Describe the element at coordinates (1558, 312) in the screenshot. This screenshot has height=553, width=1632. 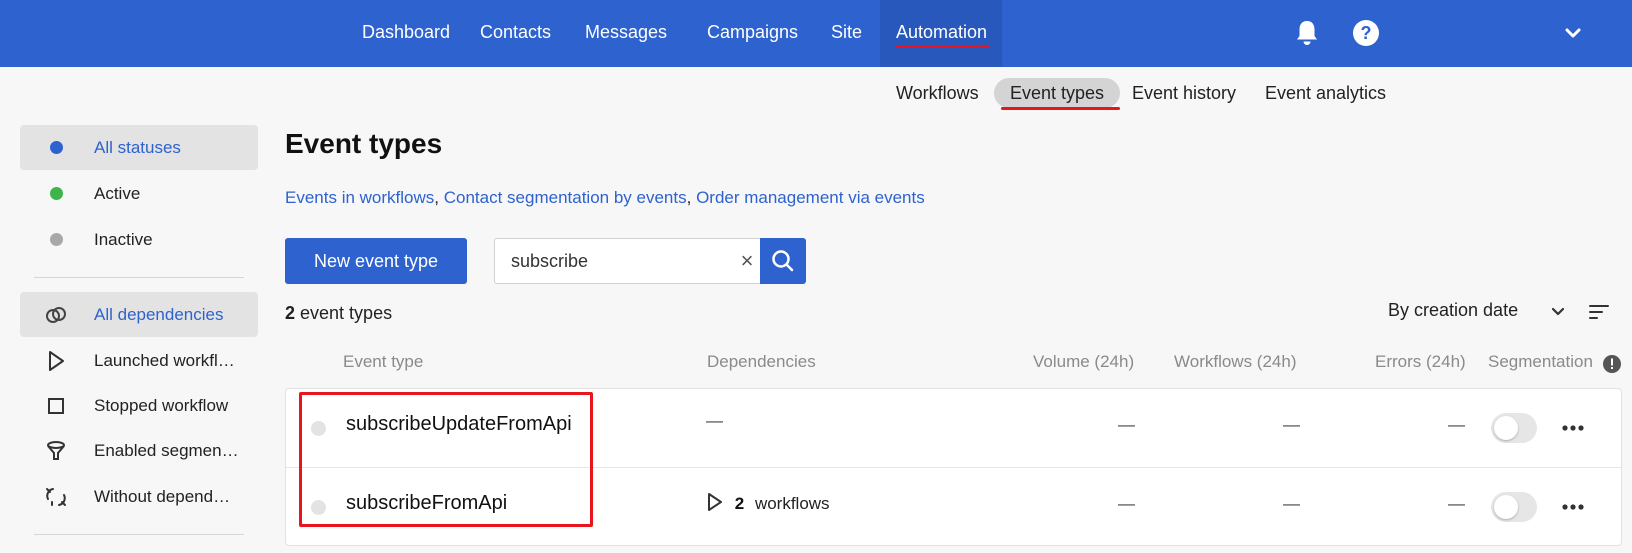
I see `sort-chevron-down-icon` at that location.